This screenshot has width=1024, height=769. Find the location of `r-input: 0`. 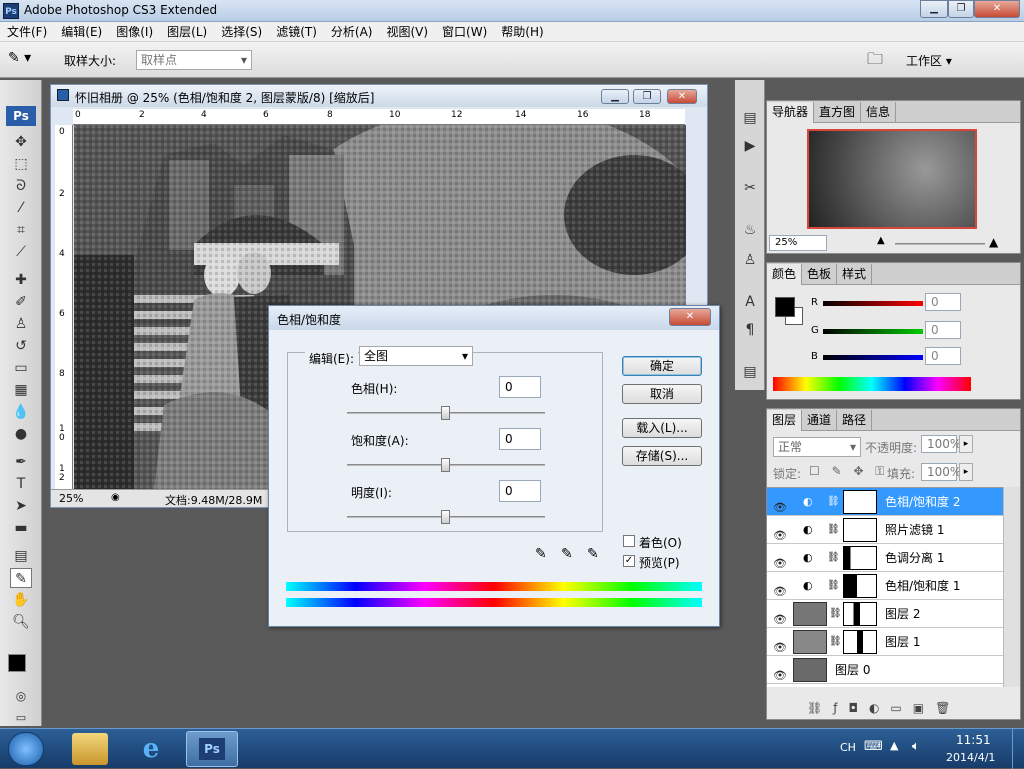

r-input: 0 is located at coordinates (943, 302).